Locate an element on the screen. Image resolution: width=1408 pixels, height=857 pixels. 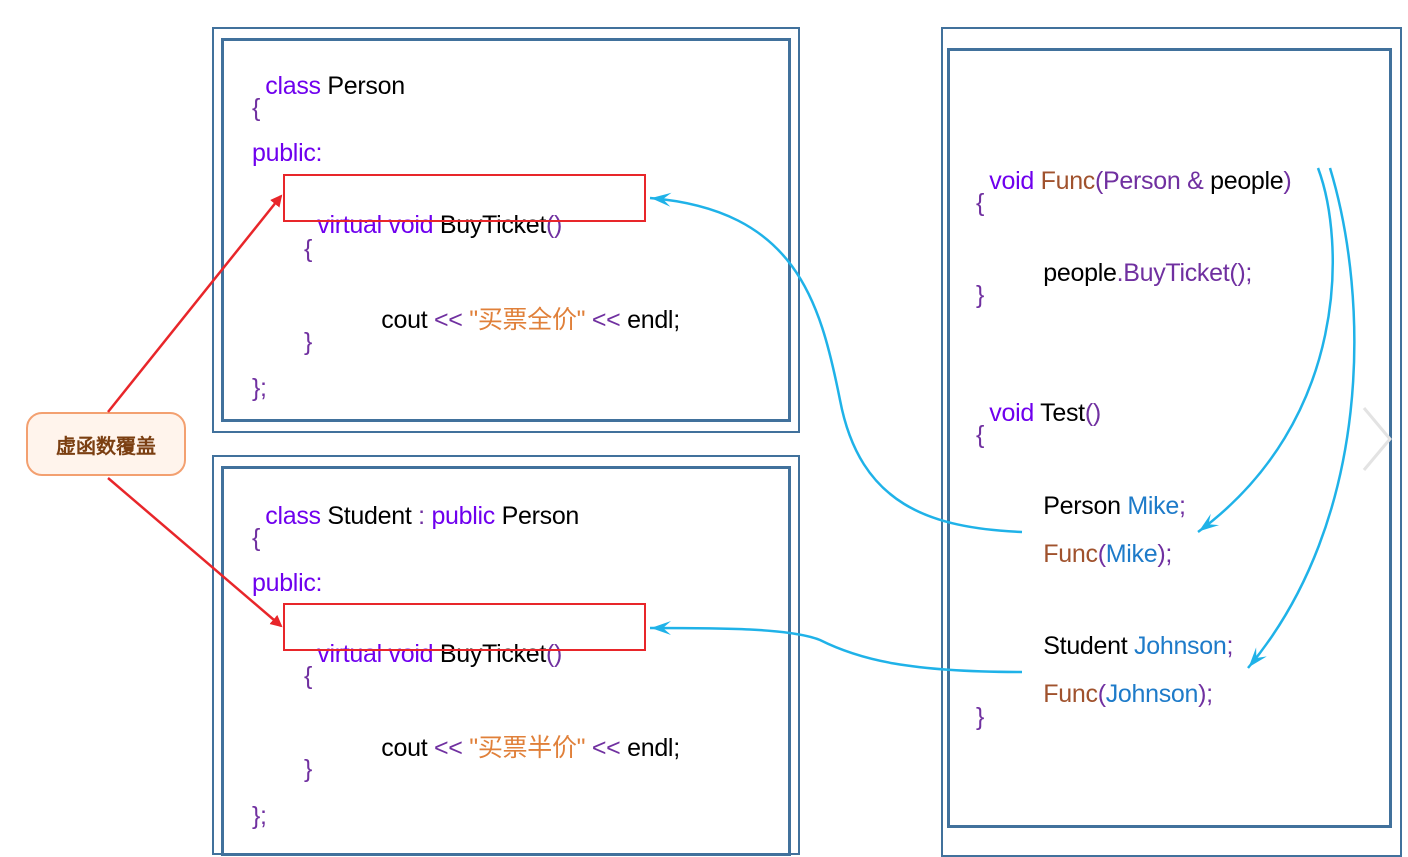
chevron-right-icon is located at coordinates (1378, 439).